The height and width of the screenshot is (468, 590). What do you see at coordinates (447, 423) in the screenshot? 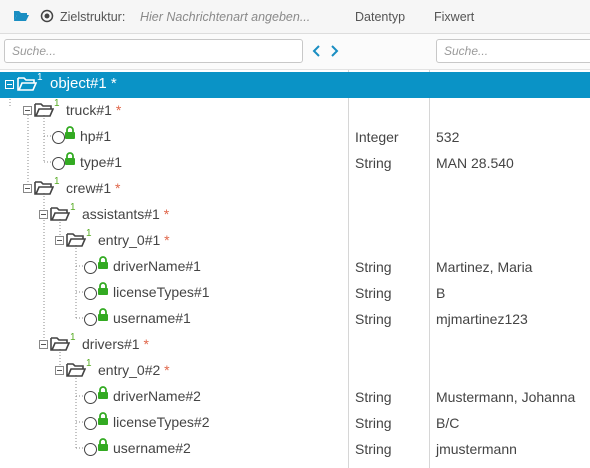
I see `fixed-value-cell: B/C` at bounding box center [447, 423].